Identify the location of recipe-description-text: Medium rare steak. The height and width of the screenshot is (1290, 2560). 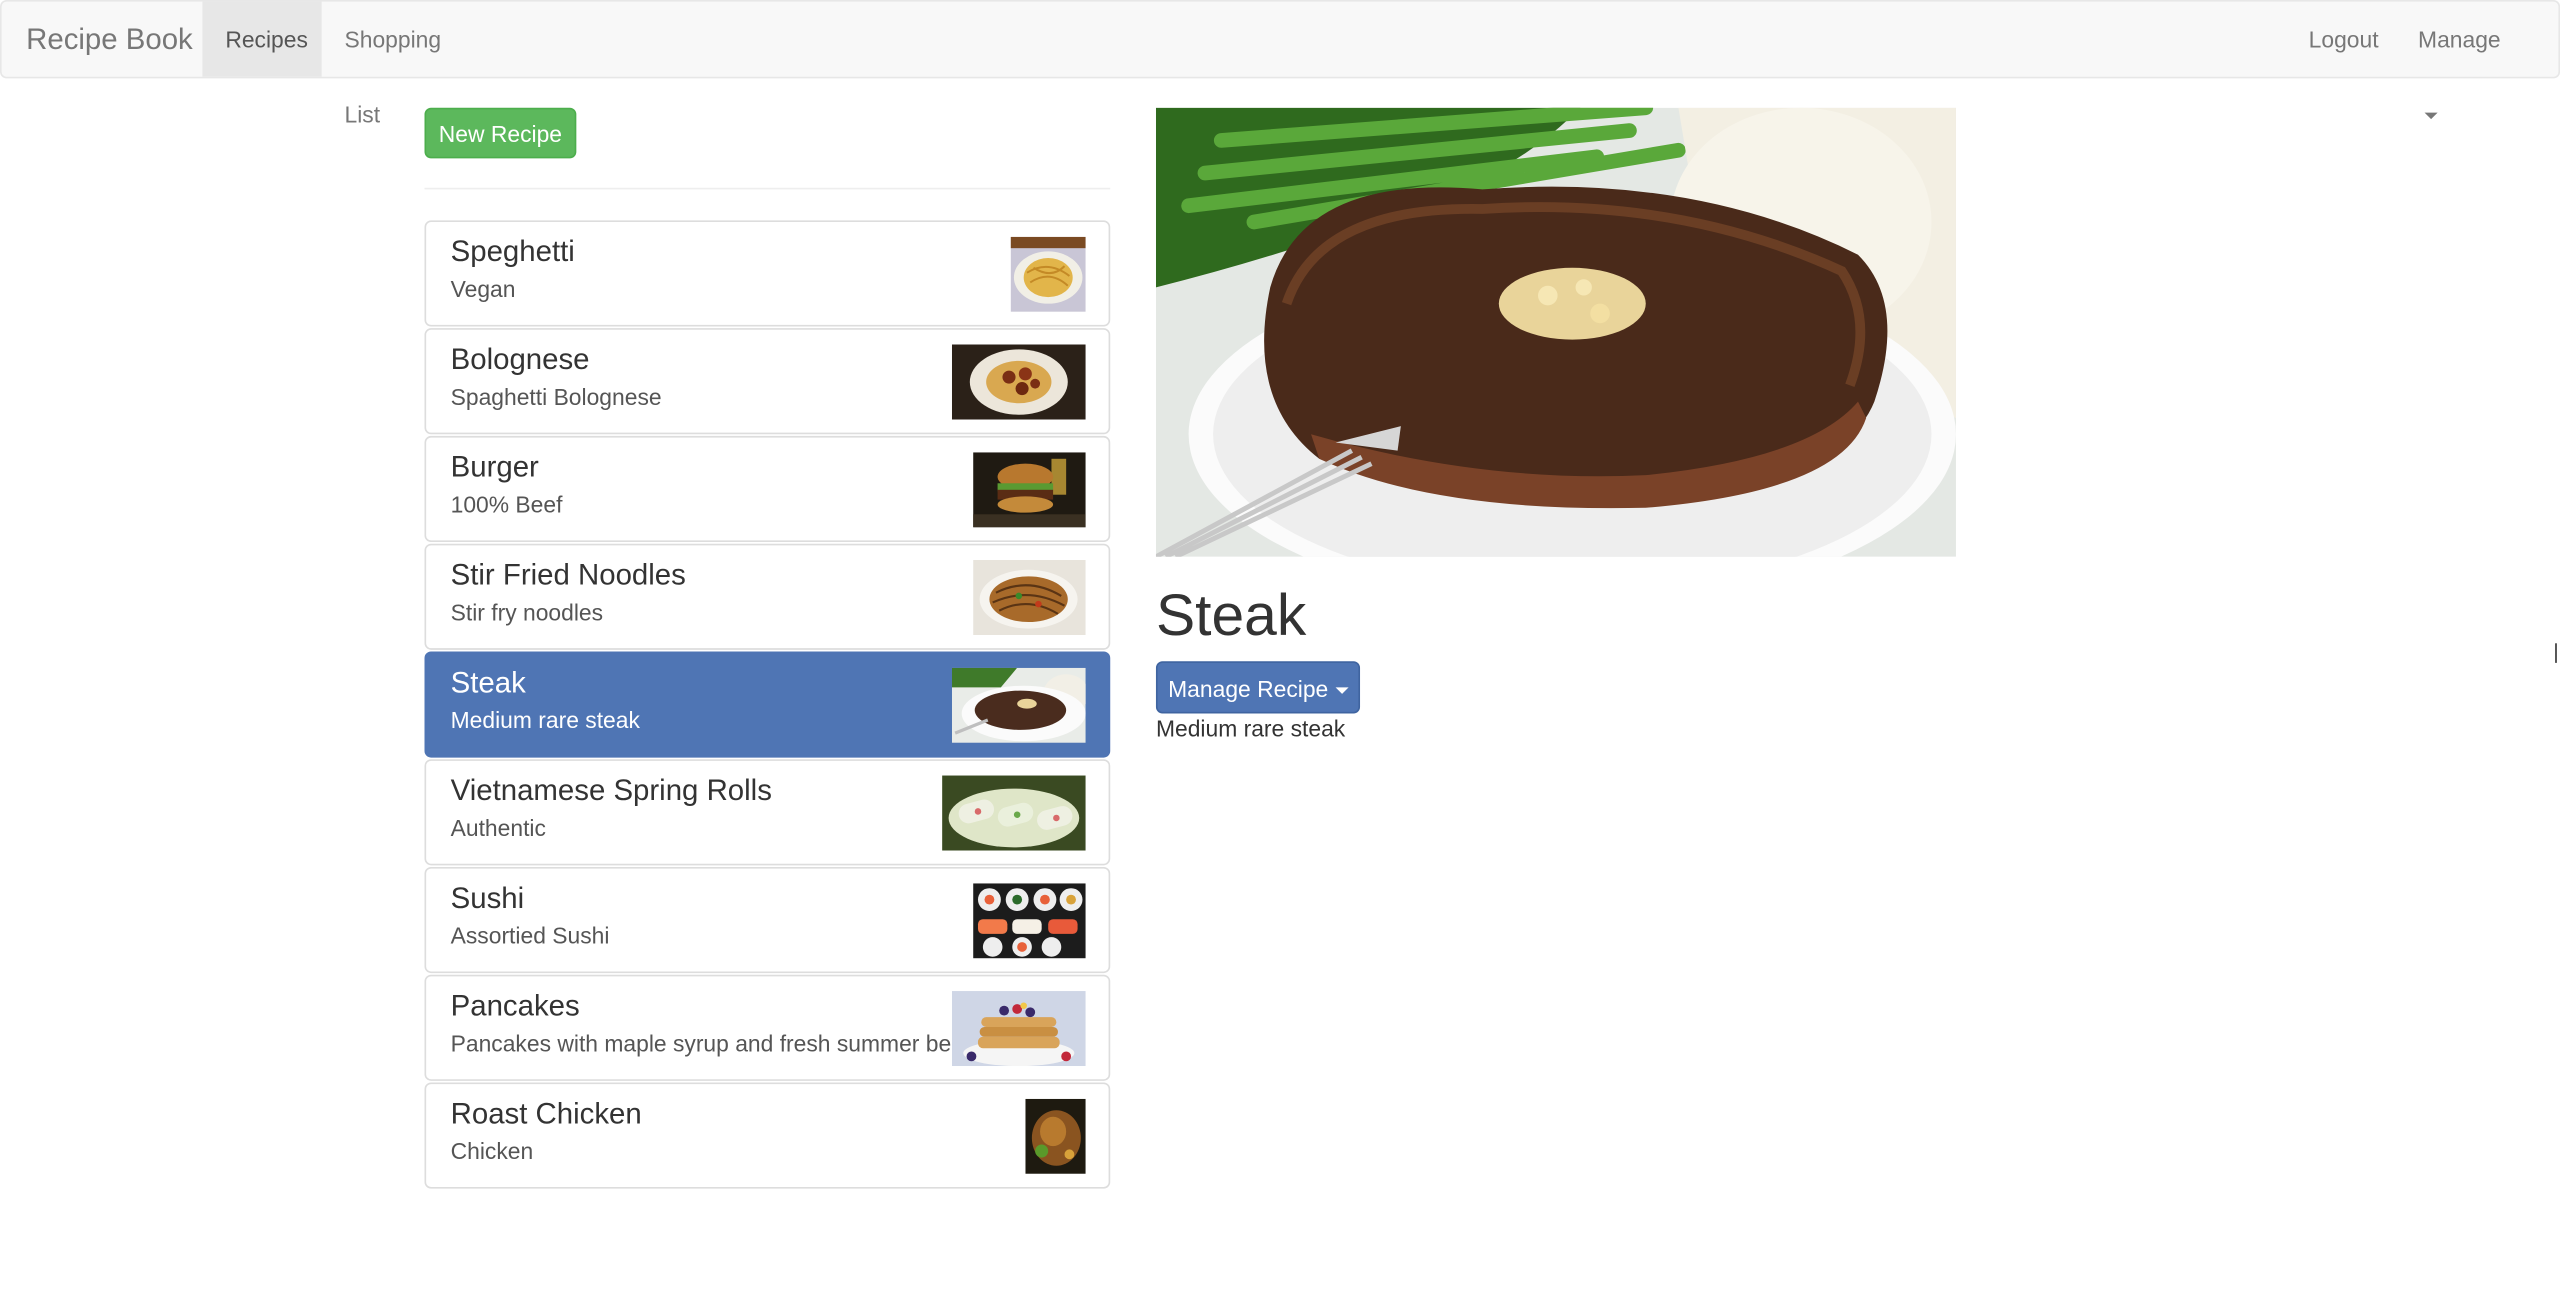
(1250, 728).